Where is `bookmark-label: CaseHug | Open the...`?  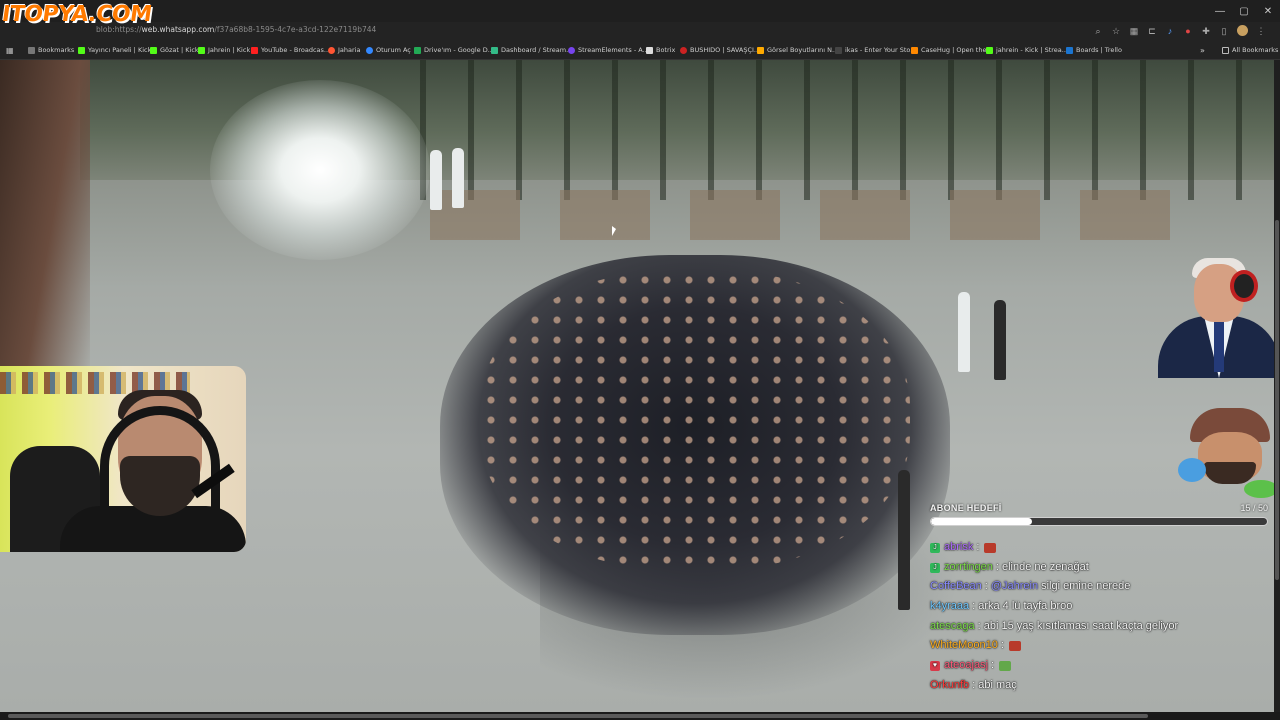 bookmark-label: CaseHug | Open the... is located at coordinates (957, 50).